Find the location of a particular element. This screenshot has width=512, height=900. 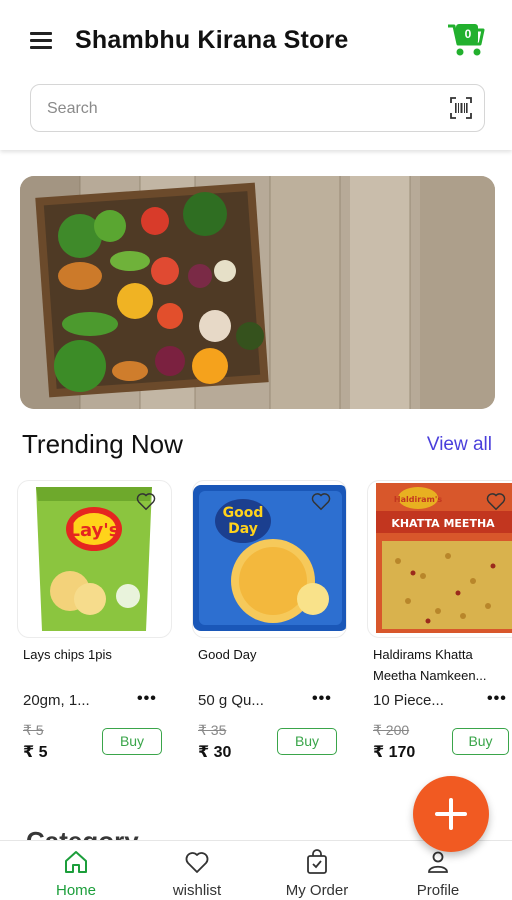

person-icon is located at coordinates (438, 862).